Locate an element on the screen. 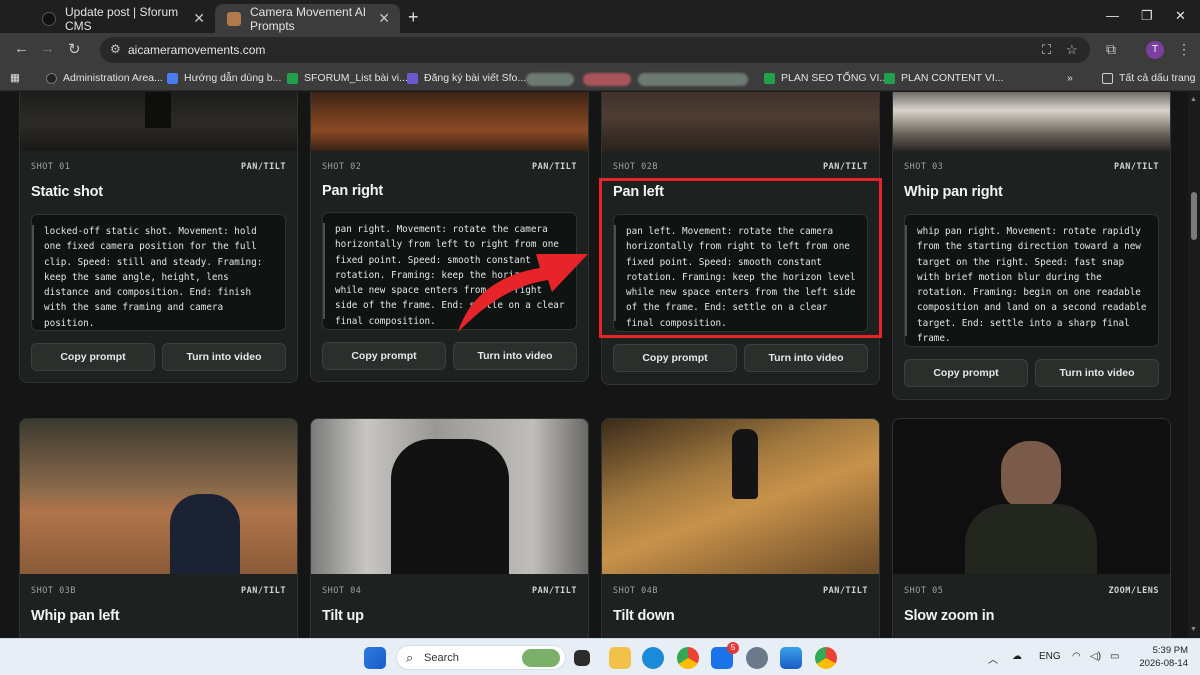 Image resolution: width=1200 pixels, height=675 pixels. shot-meta: SHOT 03B PAN/TILT is located at coordinates (158, 591).